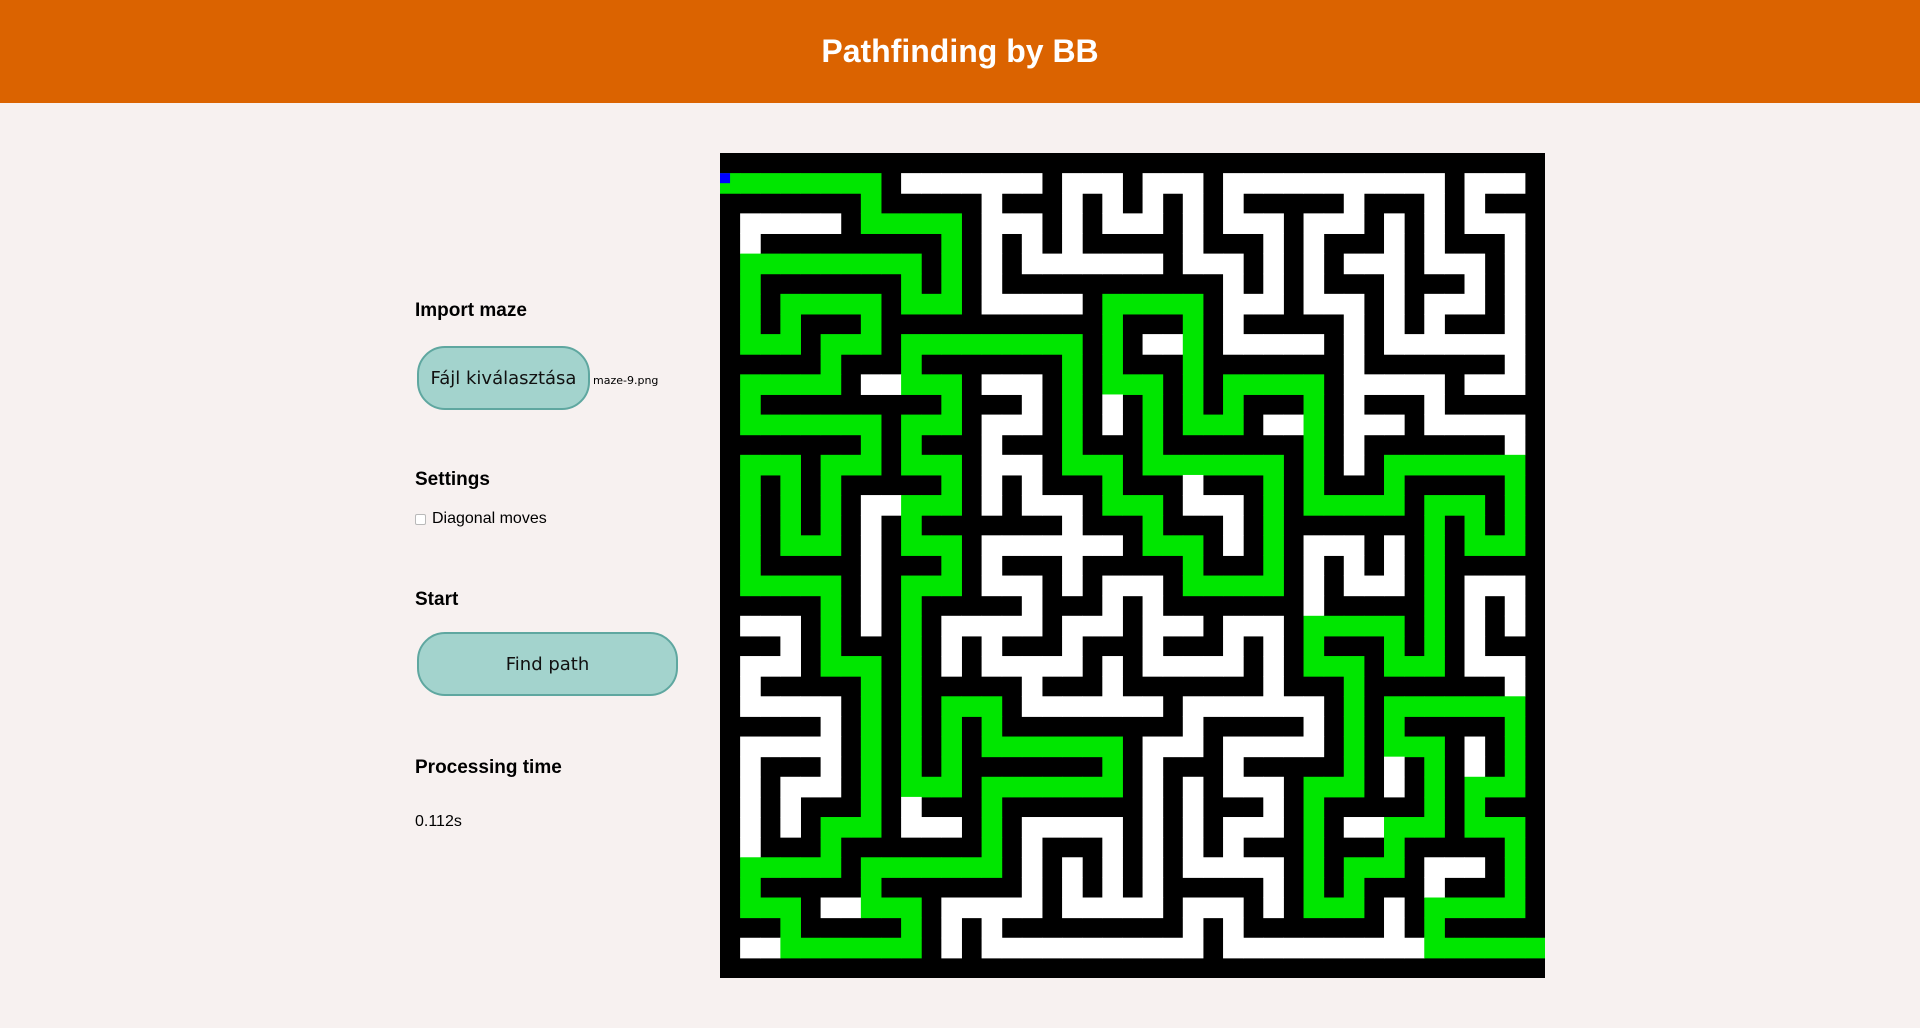  I want to click on choose-file-button: Fájl kiválasztása, so click(503, 378).